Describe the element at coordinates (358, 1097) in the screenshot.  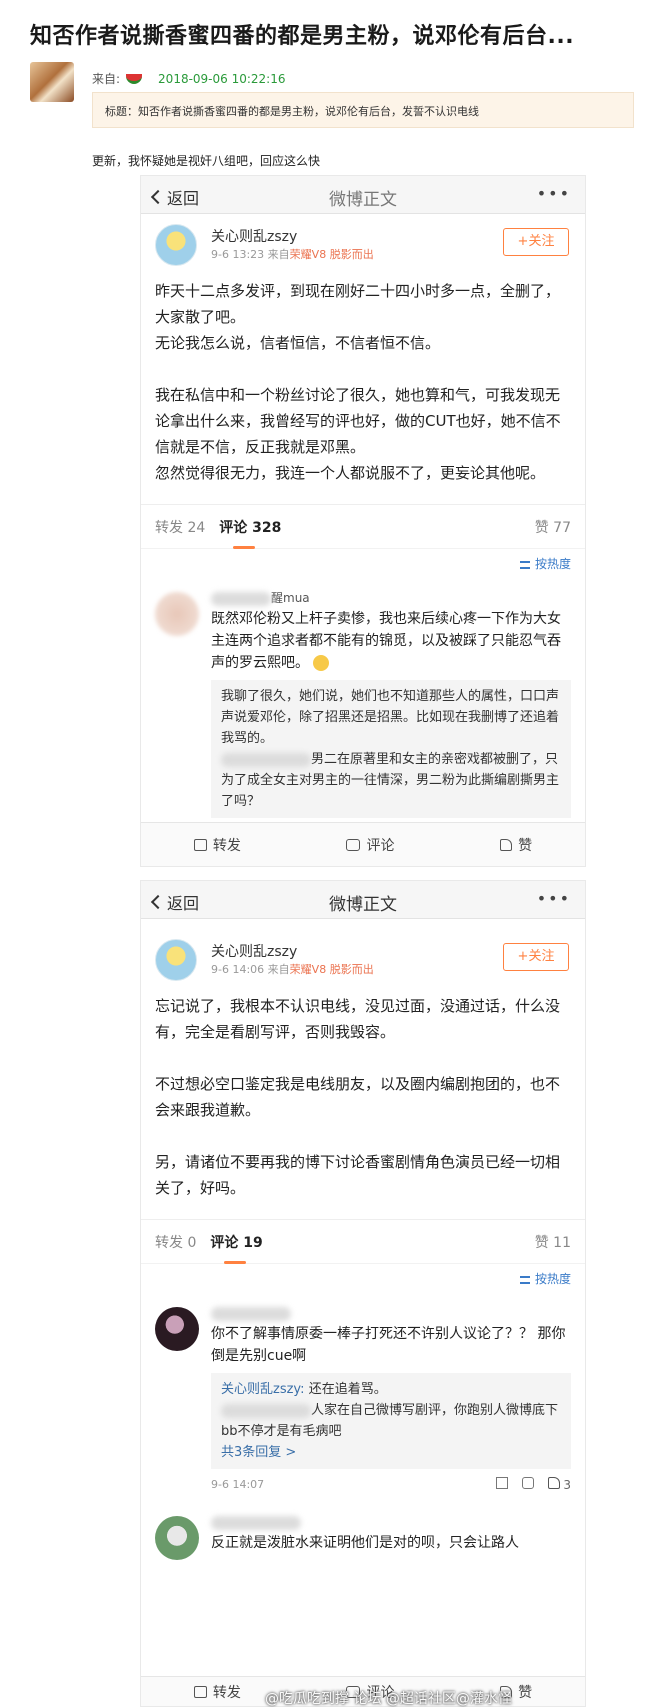
I see `paragraph: 不过想必空口鉴定我是电线朋友，以及圈内编剧抱团的，也不会来跟我道歉。` at that location.